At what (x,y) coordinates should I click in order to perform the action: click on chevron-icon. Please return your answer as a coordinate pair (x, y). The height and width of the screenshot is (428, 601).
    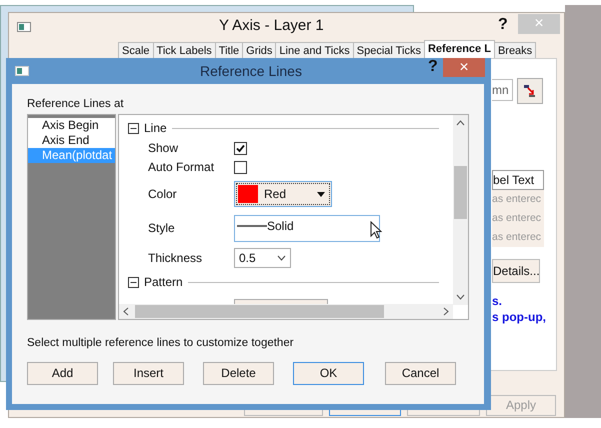
    Looking at the image, I should click on (281, 258).